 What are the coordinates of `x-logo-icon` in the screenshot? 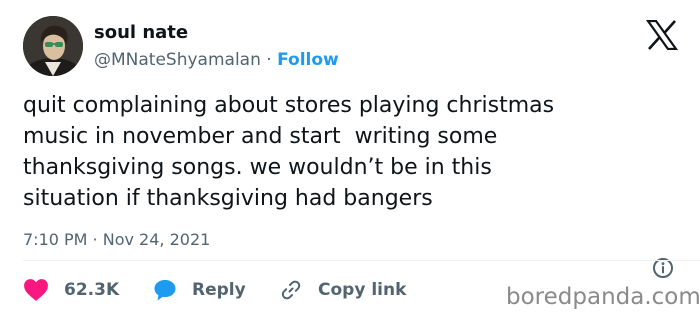 It's located at (662, 35).